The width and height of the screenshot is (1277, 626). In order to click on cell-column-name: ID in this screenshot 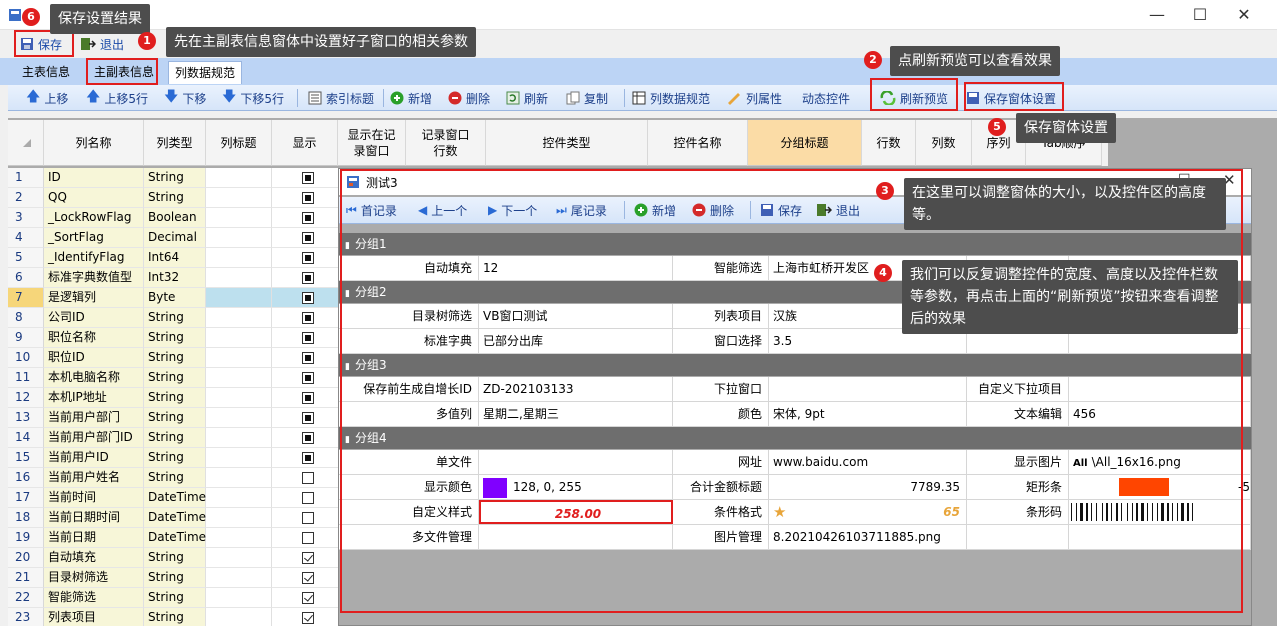, I will do `click(94, 178)`.